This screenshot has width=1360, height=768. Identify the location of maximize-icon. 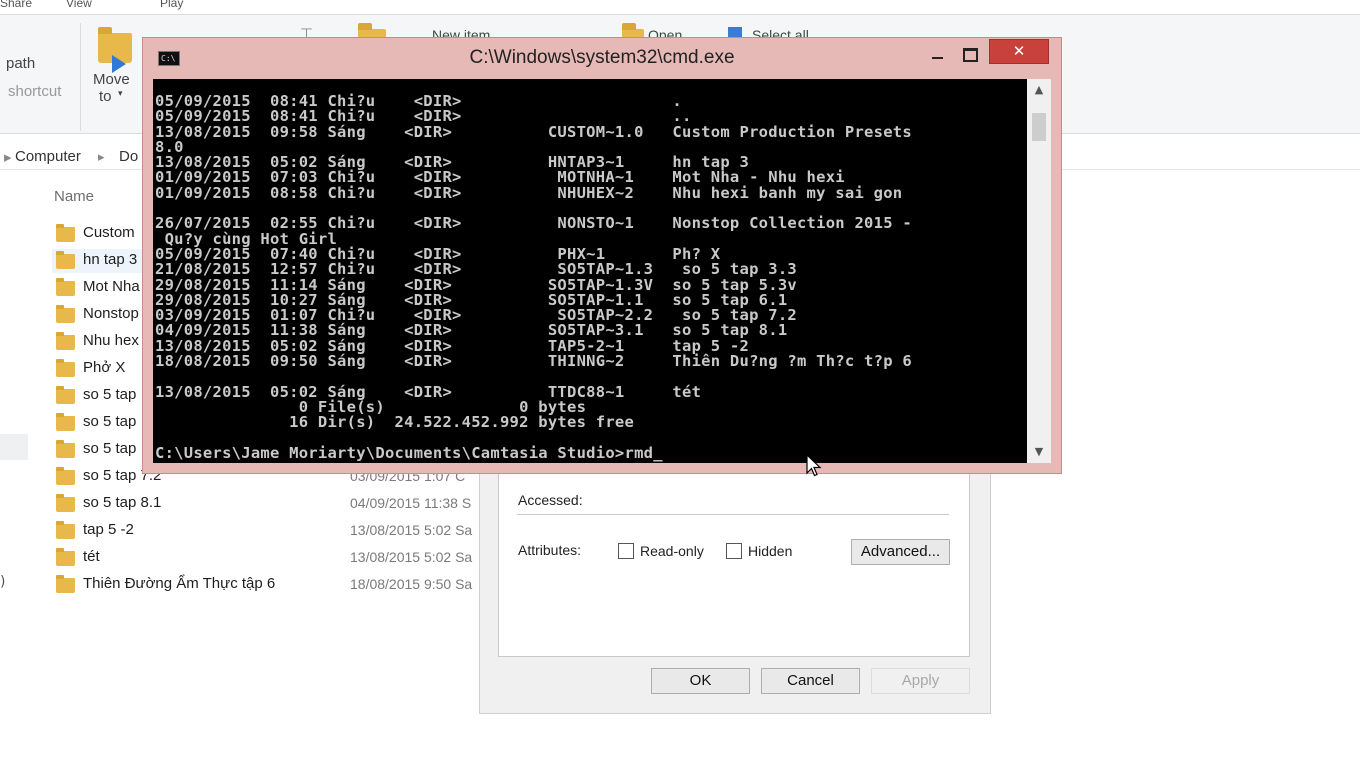
(969, 55).